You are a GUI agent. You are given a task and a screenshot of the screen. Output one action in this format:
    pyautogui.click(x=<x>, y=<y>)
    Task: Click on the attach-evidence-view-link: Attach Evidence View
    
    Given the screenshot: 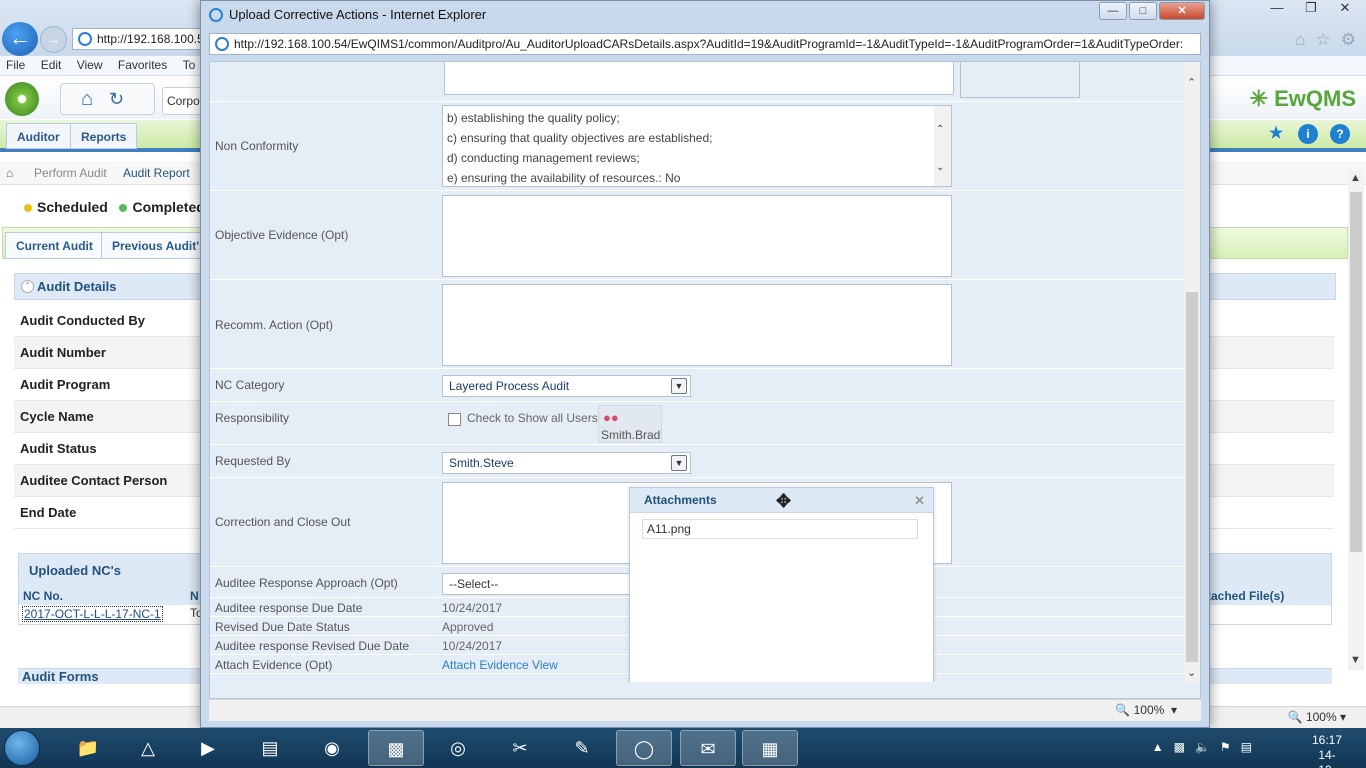 What is the action you would take?
    pyautogui.click(x=500, y=665)
    